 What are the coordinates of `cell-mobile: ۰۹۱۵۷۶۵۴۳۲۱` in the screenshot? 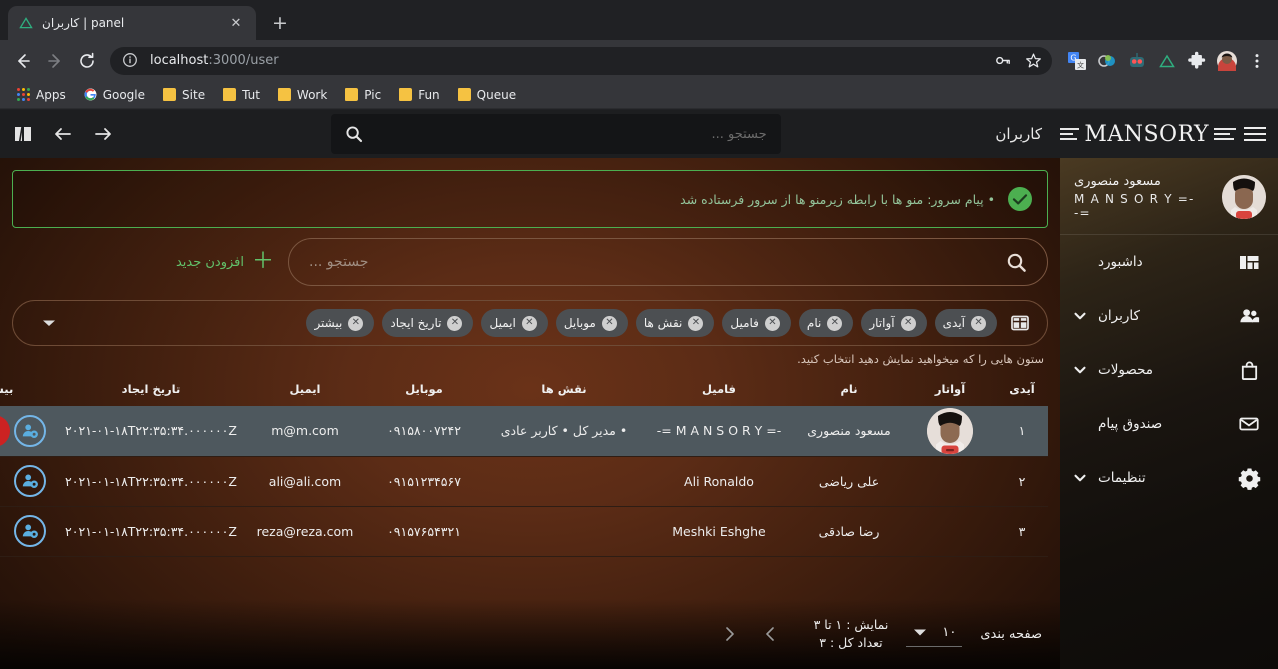 It's located at (424, 531).